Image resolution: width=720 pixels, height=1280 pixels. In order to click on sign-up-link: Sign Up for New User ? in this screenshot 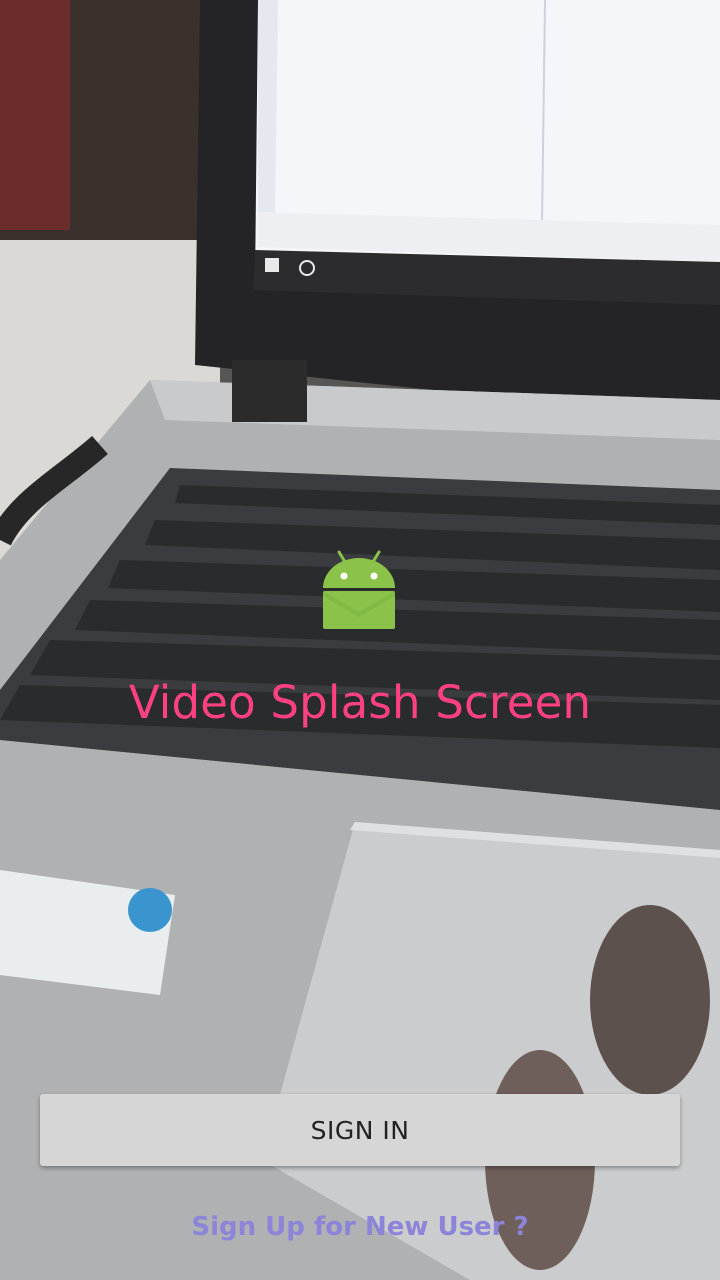, I will do `click(360, 1227)`.